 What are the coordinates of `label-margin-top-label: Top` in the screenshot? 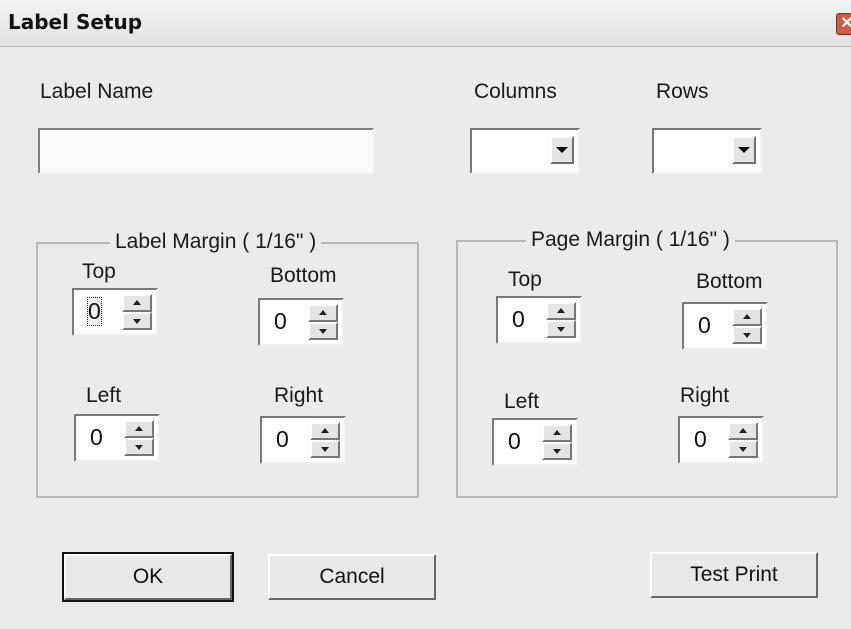 It's located at (99, 271).